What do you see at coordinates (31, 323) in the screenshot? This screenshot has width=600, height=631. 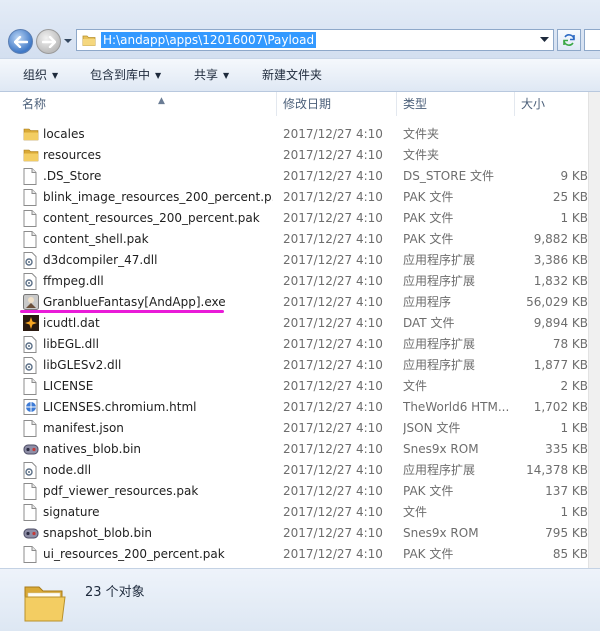 I see `dat-icon` at bounding box center [31, 323].